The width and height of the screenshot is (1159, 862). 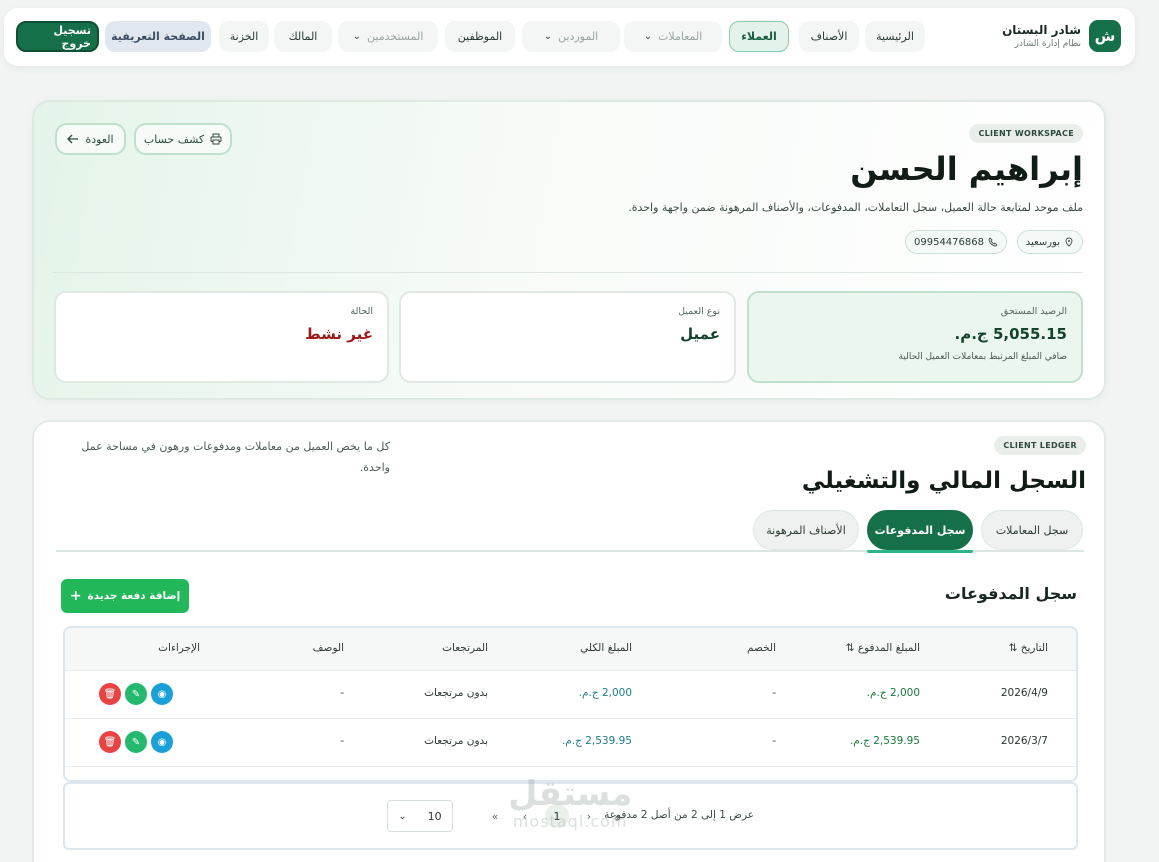 What do you see at coordinates (125, 596) in the screenshot?
I see `add-payment-button: إضافة دفعة جديدة +` at bounding box center [125, 596].